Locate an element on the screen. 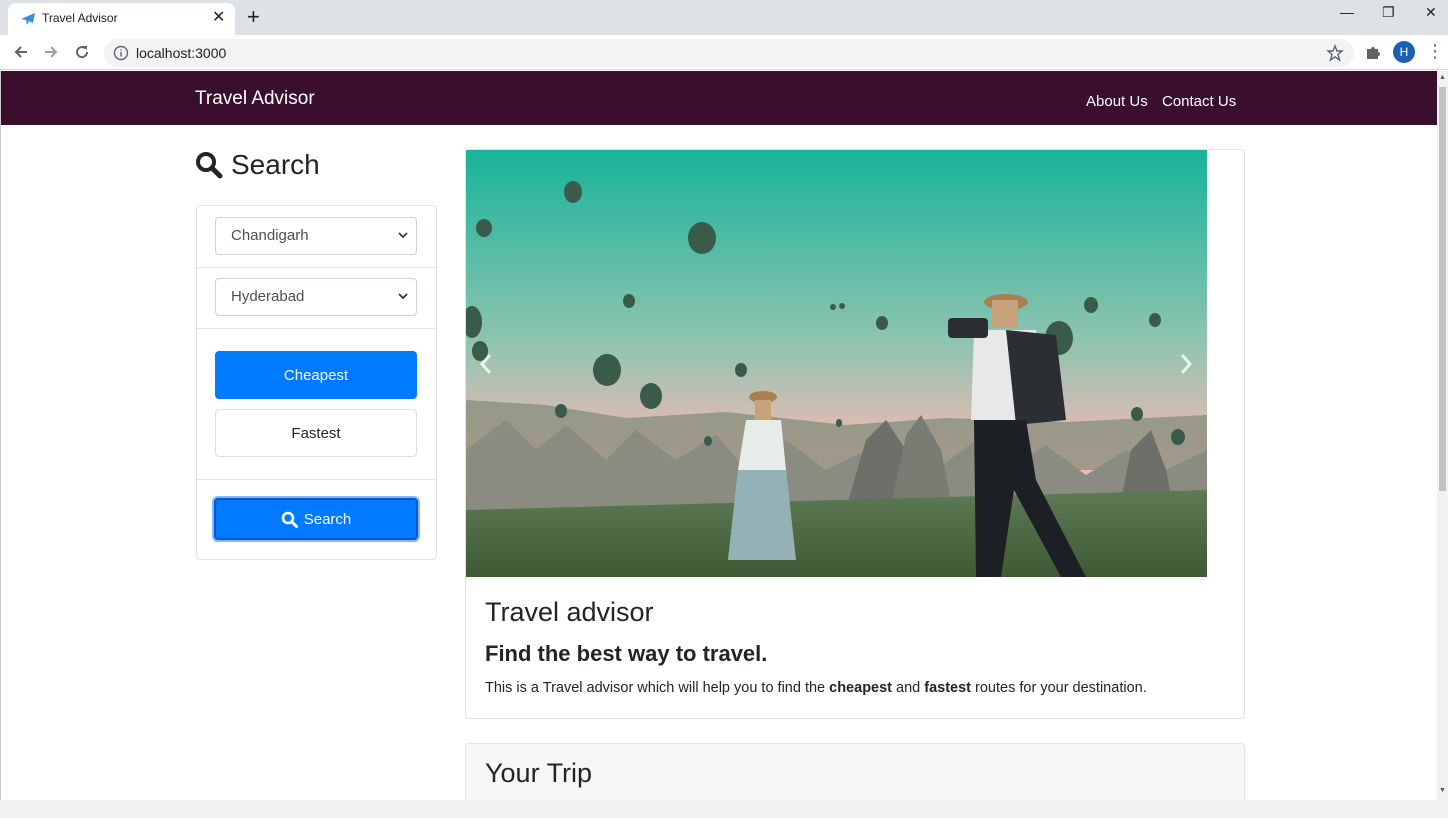  horizontal-scrollbar is located at coordinates (724, 809).